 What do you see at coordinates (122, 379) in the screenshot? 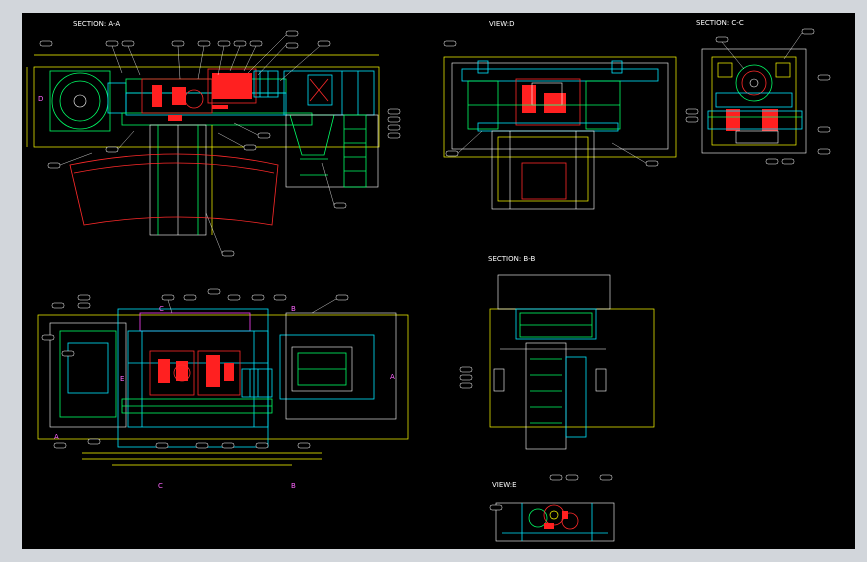
I see `marker-e-top: E` at bounding box center [122, 379].